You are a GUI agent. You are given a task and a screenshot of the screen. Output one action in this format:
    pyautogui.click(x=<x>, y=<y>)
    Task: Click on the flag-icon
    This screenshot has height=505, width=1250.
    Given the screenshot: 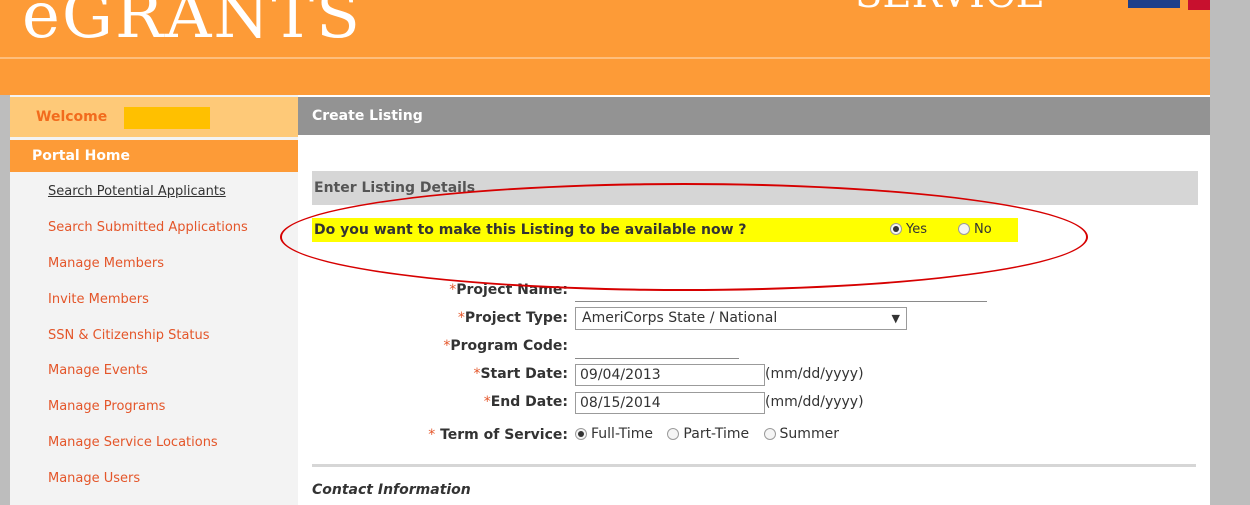 What is the action you would take?
    pyautogui.click(x=1154, y=4)
    